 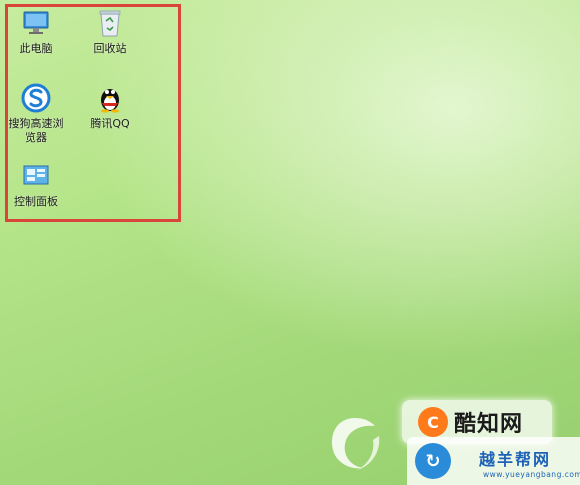 I want to click on watermark-yueyangbang-title: 越羊帮网, so click(x=515, y=459).